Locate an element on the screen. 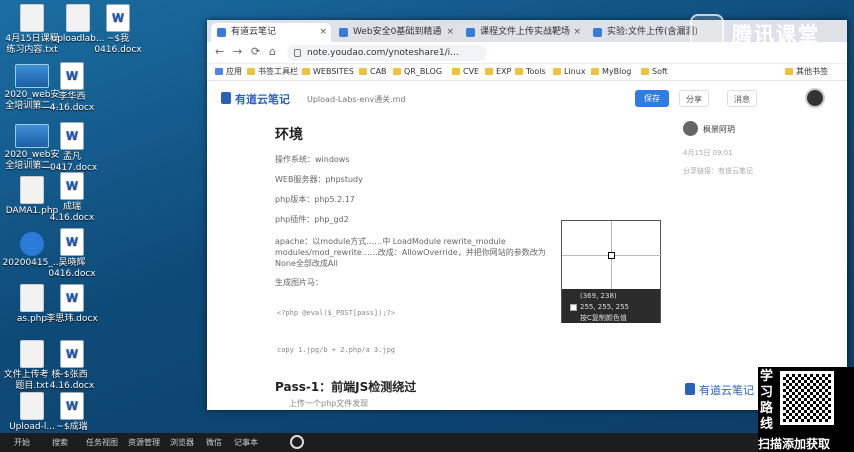 The width and height of the screenshot is (854, 452). desktop-icon-label: 成瑞 4.16.docx is located at coordinates (72, 212).